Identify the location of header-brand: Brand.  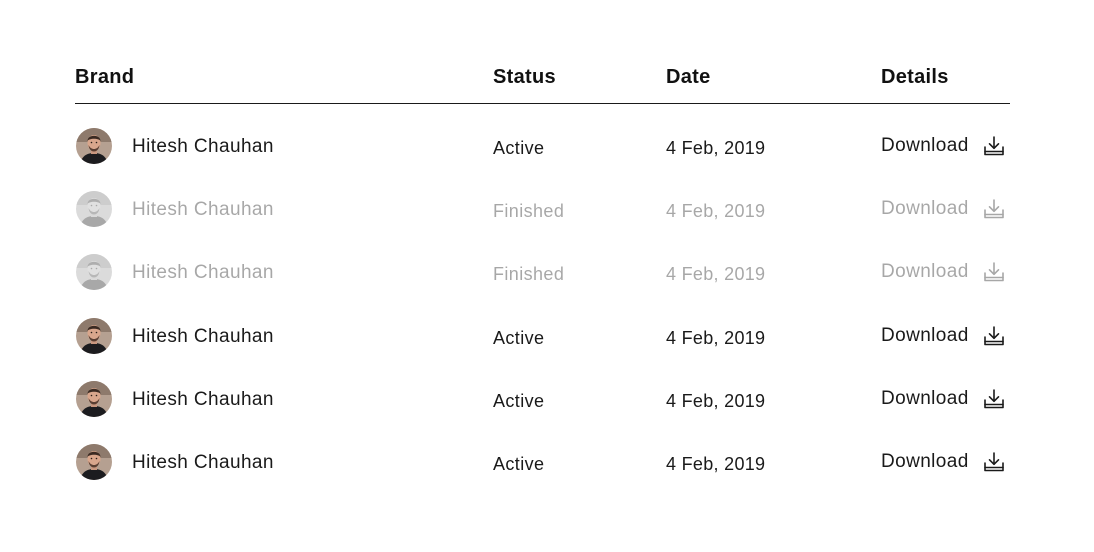
(105, 77).